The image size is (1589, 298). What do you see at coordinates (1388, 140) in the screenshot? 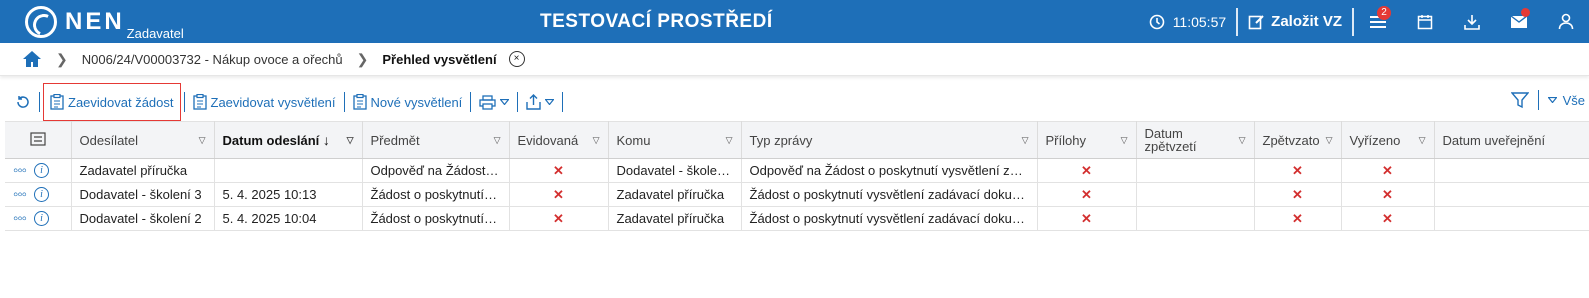
I see `column-header-vyrizeno: Vyřízeno ▽` at bounding box center [1388, 140].